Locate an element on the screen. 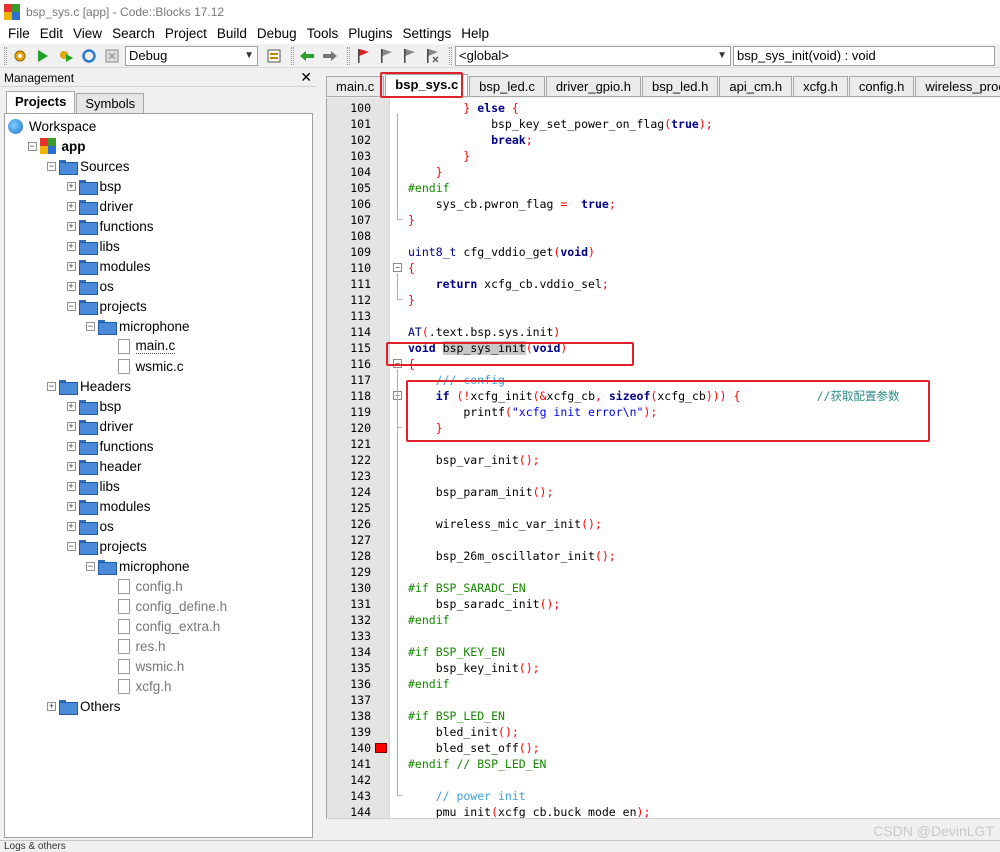  menu-search: Search is located at coordinates (133, 34).